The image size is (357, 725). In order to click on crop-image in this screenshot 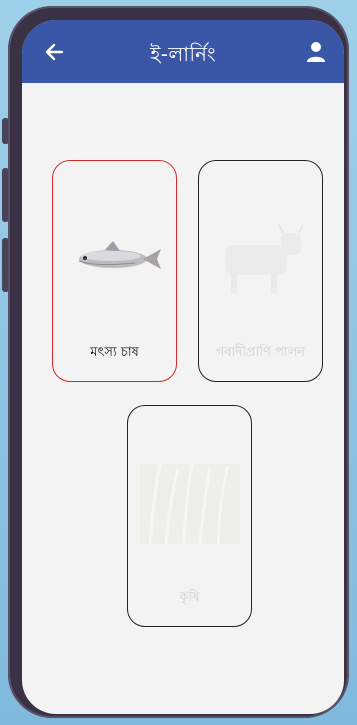, I will do `click(190, 504)`.